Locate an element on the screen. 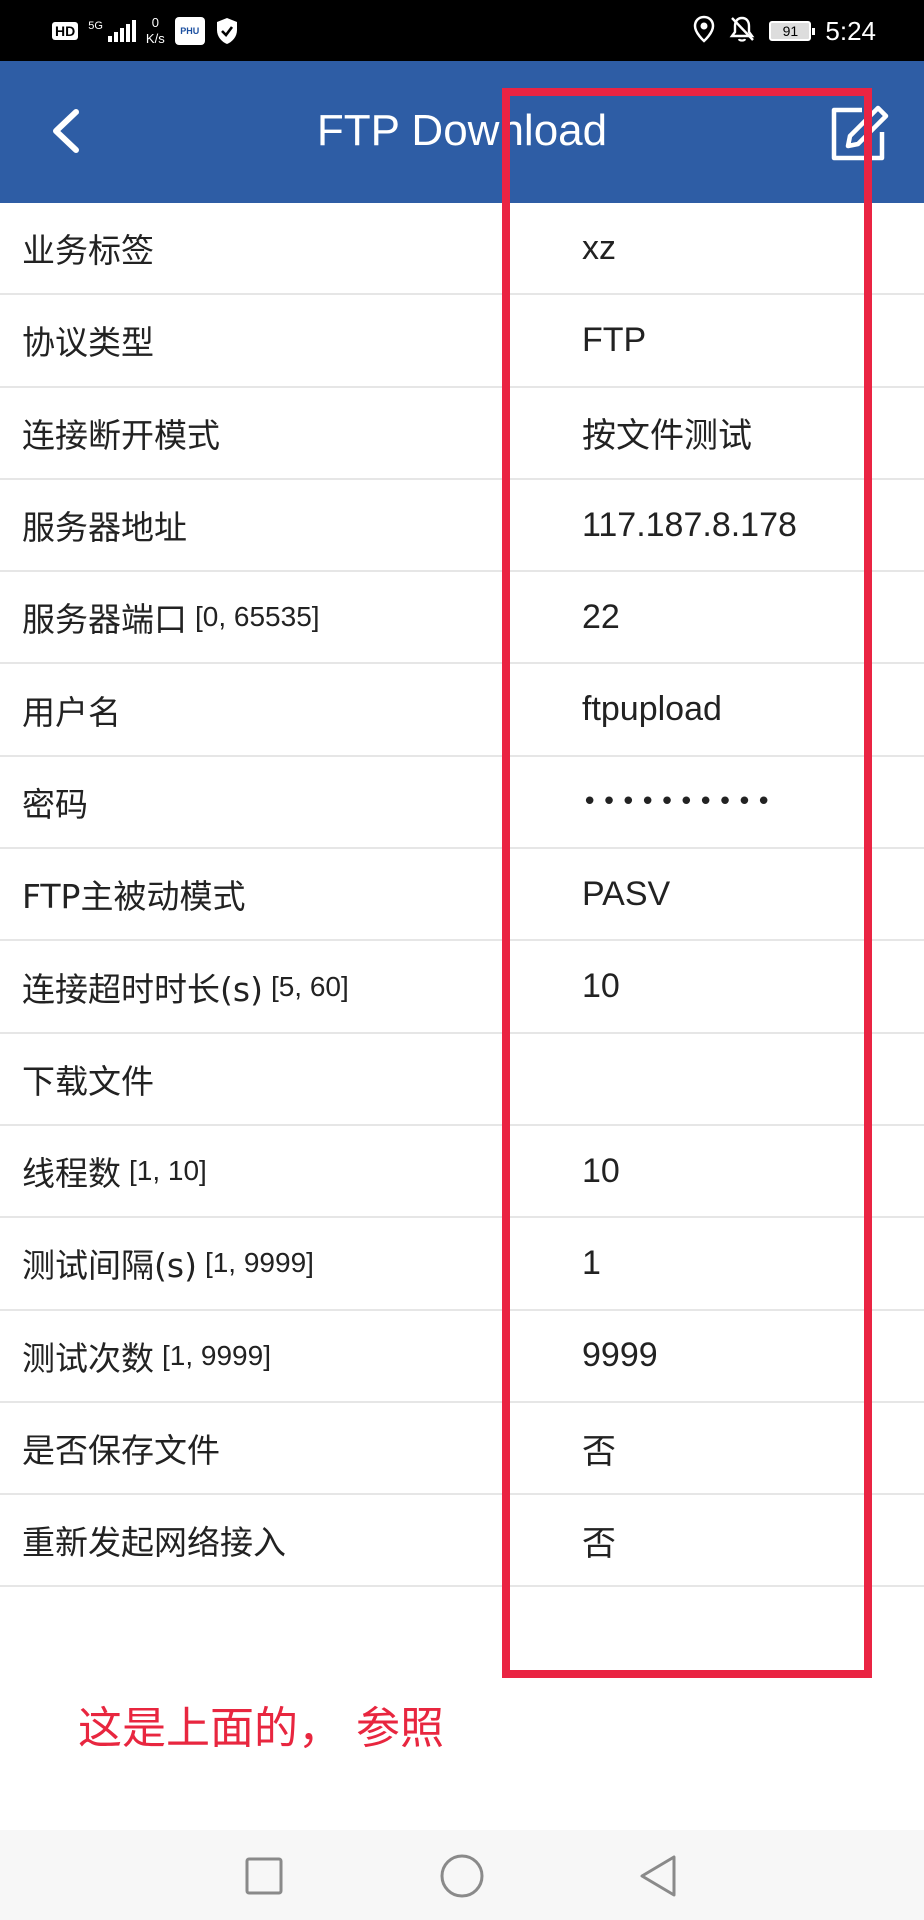 This screenshot has height=1920, width=924. status-right: 91 5:24 is located at coordinates (784, 31).